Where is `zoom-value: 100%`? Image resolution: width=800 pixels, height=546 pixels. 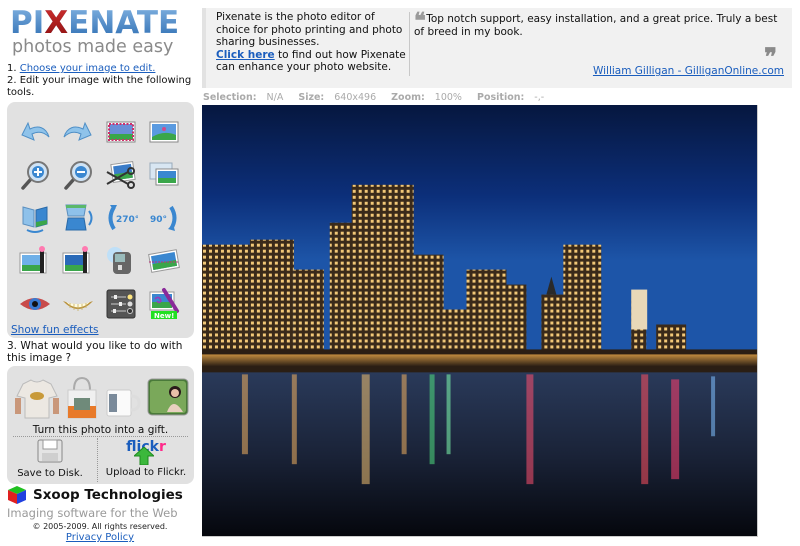 zoom-value: 100% is located at coordinates (448, 97).